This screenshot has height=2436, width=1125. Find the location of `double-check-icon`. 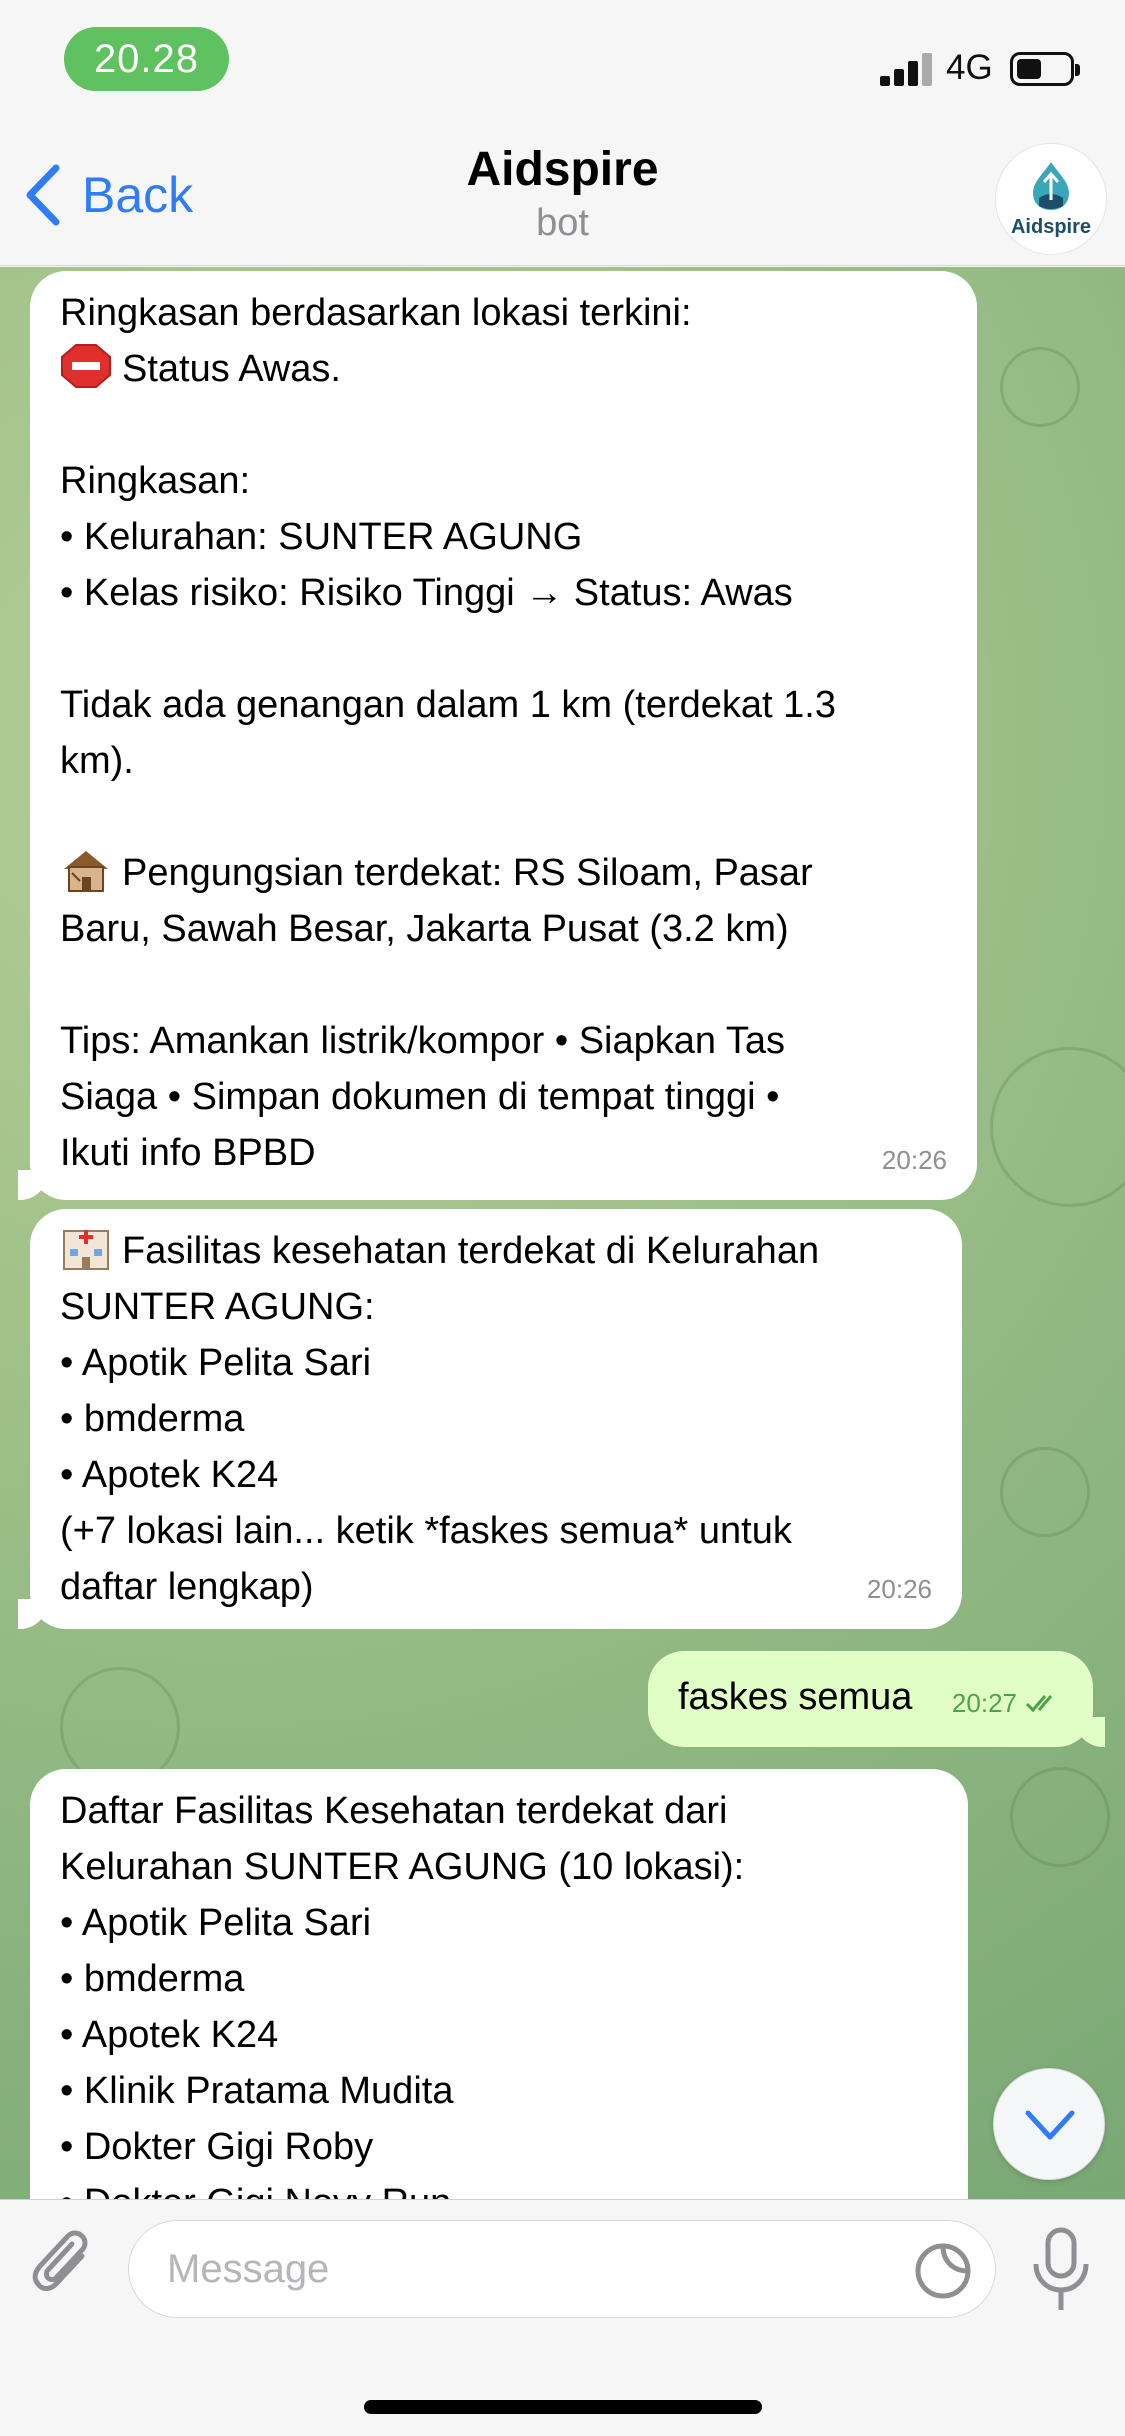

double-check-icon is located at coordinates (1039, 1704).